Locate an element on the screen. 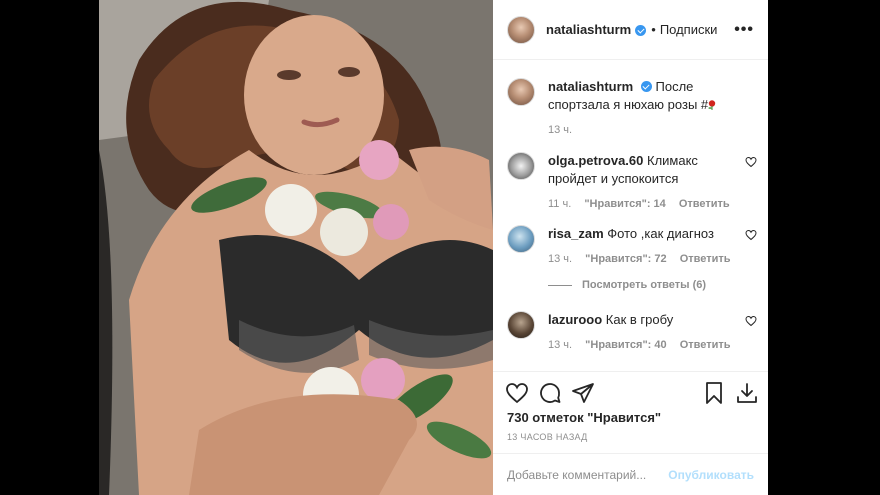  paper-plane-icon is located at coordinates (583, 393).